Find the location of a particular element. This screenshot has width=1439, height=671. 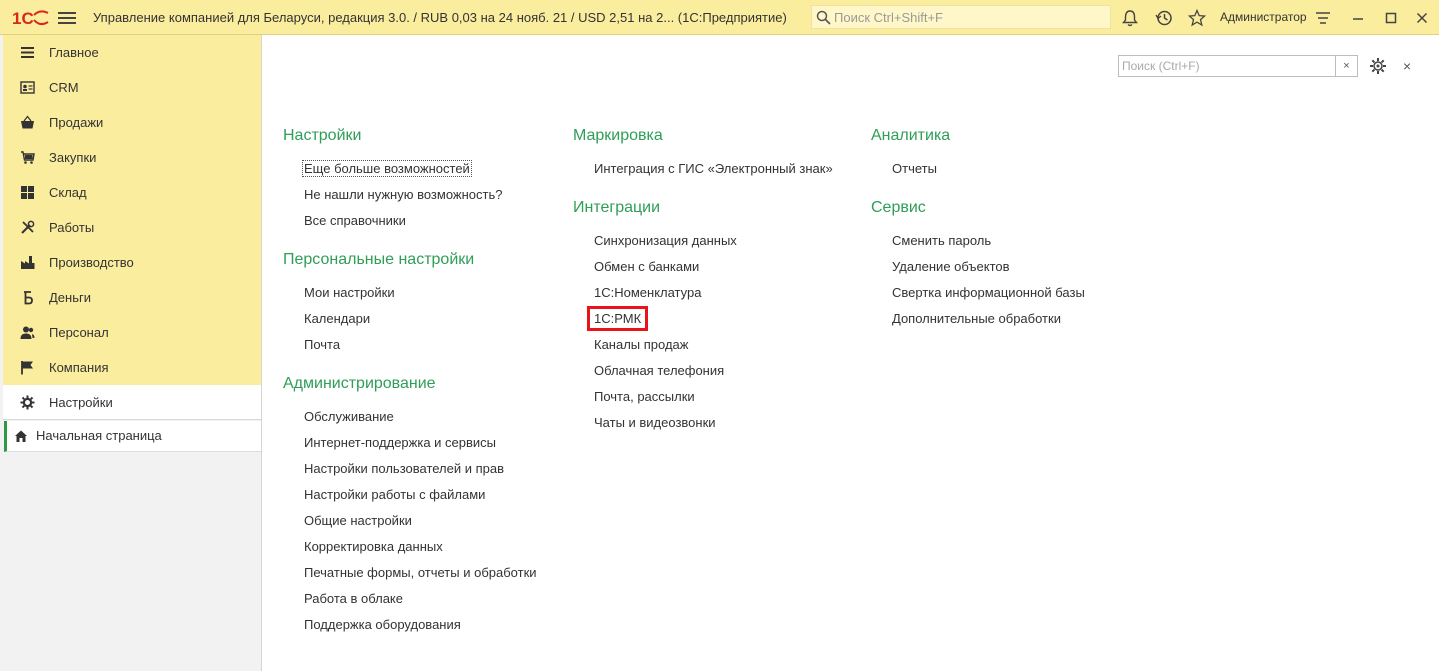

global-search-input: Поиск Ctrl+Shift+F is located at coordinates (961, 17).